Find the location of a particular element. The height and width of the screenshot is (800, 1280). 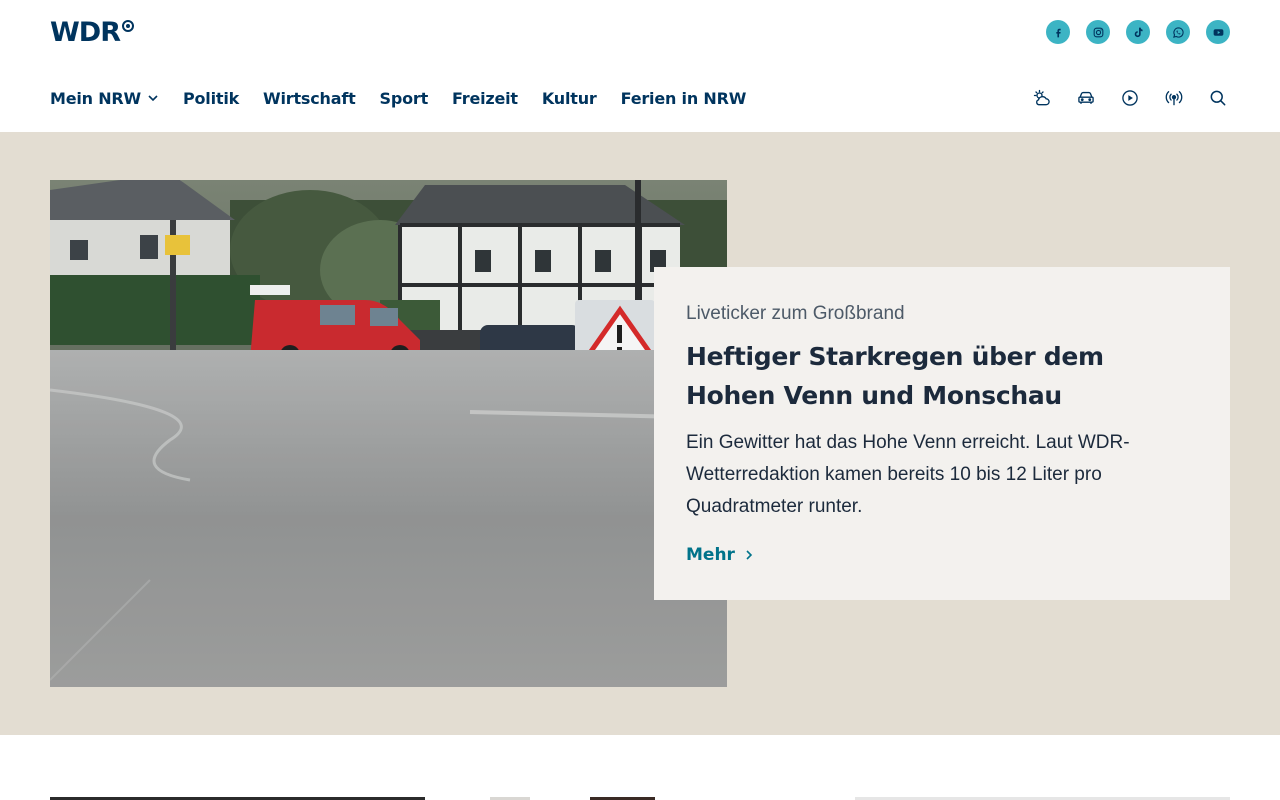

play-icon is located at coordinates (1130, 98).